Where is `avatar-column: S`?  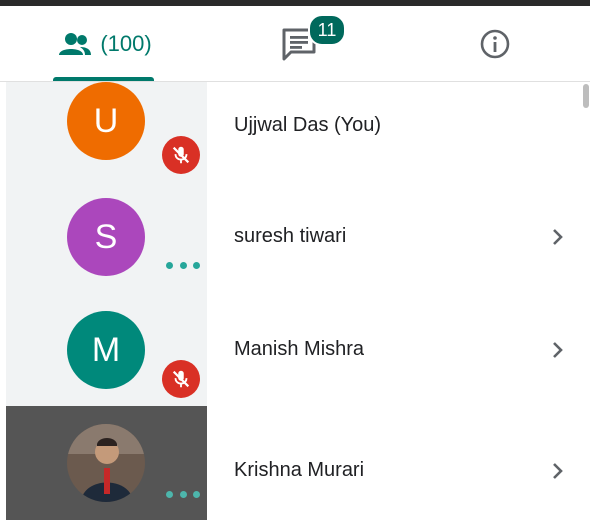
avatar-column: S is located at coordinates (106, 251).